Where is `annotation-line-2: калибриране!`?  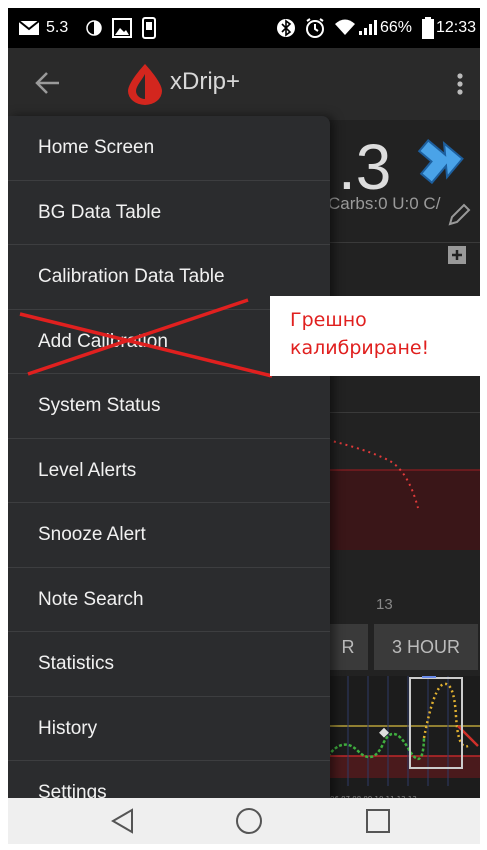 annotation-line-2: калибриране! is located at coordinates (360, 348).